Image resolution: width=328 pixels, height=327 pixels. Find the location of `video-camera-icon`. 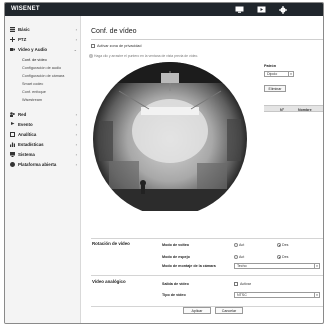

video-camera-icon is located at coordinates (12, 49).